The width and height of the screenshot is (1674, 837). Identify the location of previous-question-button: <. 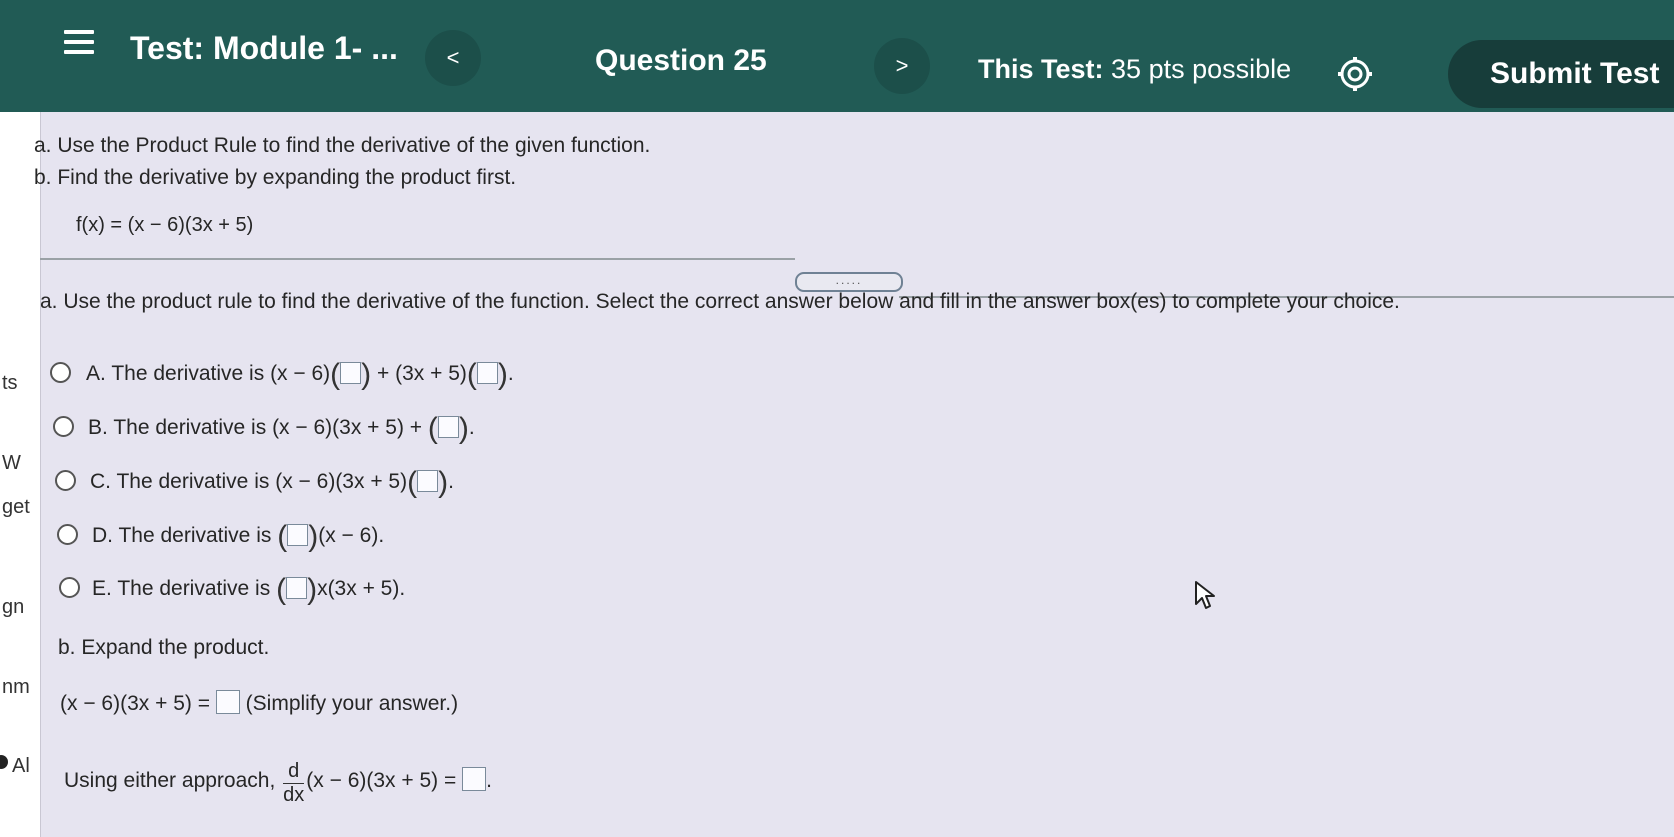
(453, 58).